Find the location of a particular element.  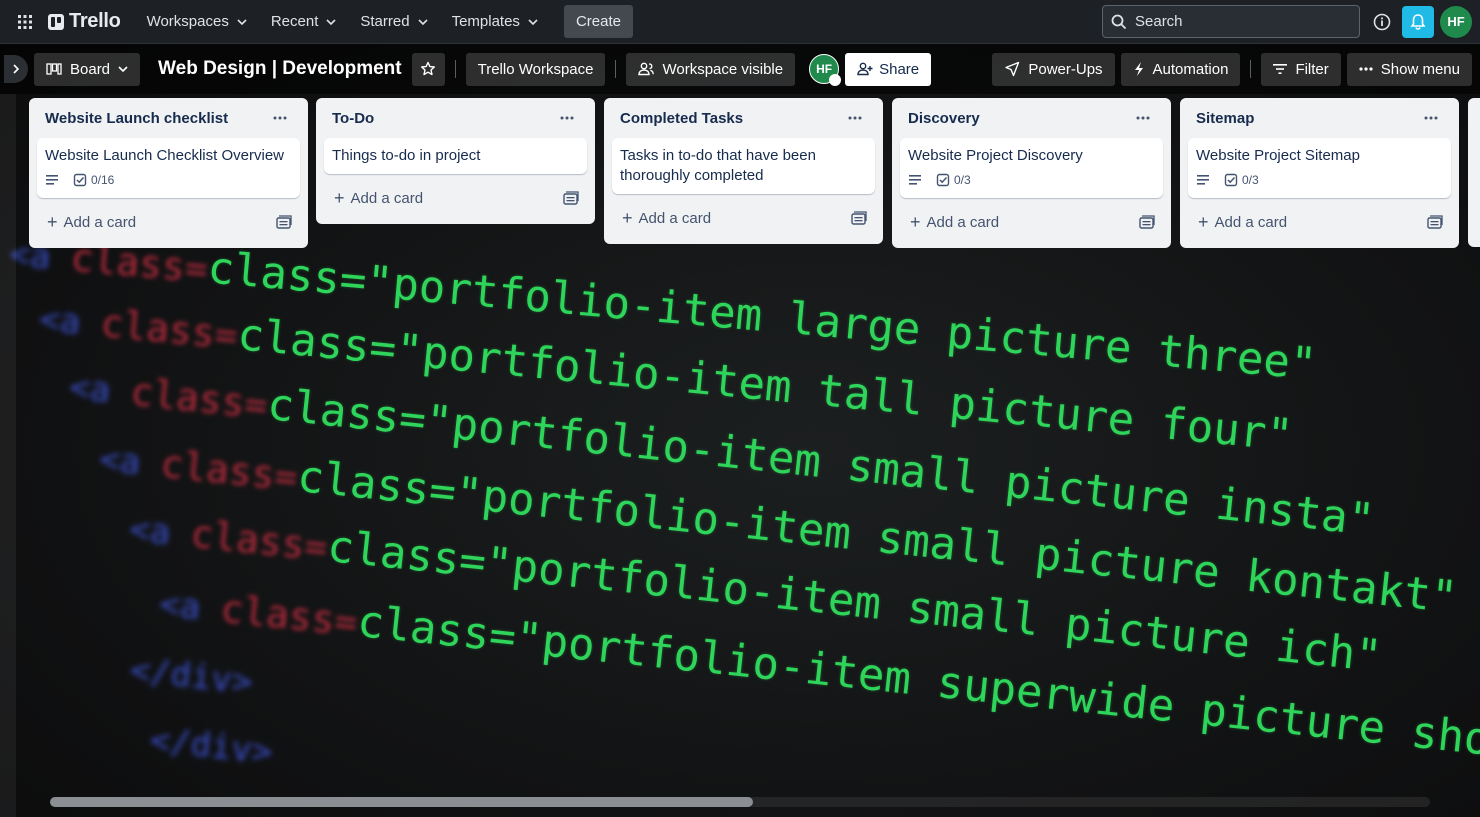

member-initials: HF is located at coordinates (824, 69).